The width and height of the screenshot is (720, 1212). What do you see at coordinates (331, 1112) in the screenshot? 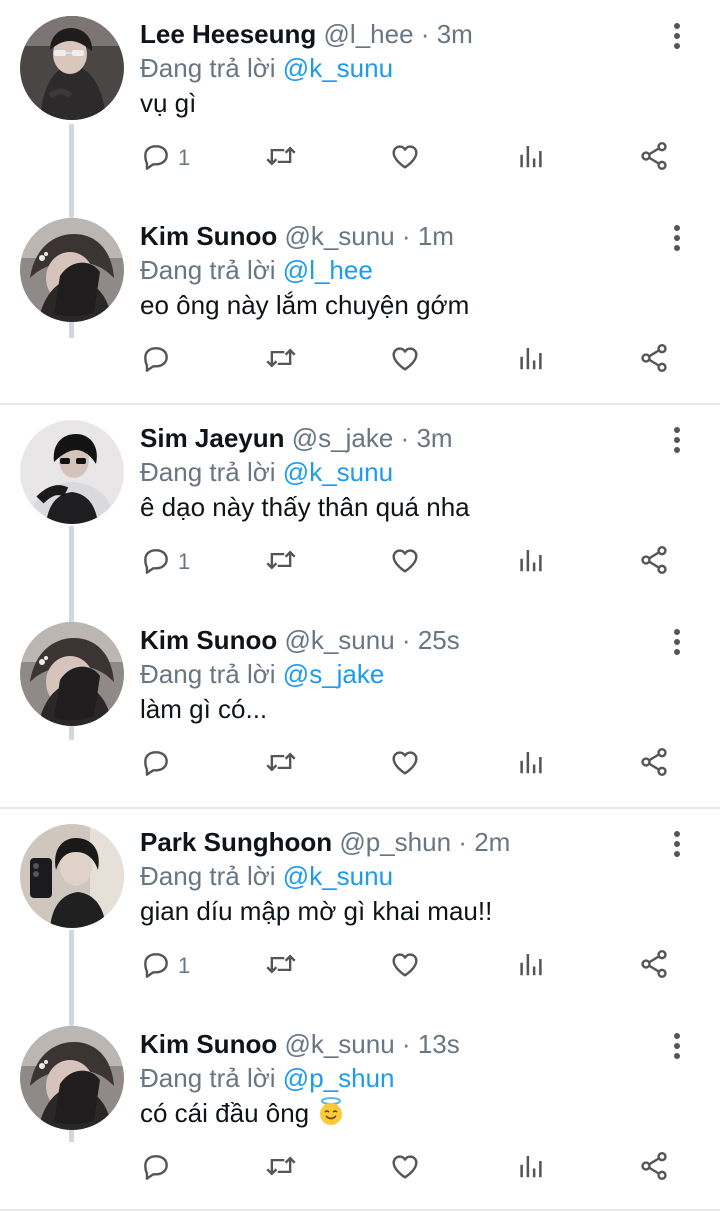
I see `smiling-face-with-halo-emoji` at bounding box center [331, 1112].